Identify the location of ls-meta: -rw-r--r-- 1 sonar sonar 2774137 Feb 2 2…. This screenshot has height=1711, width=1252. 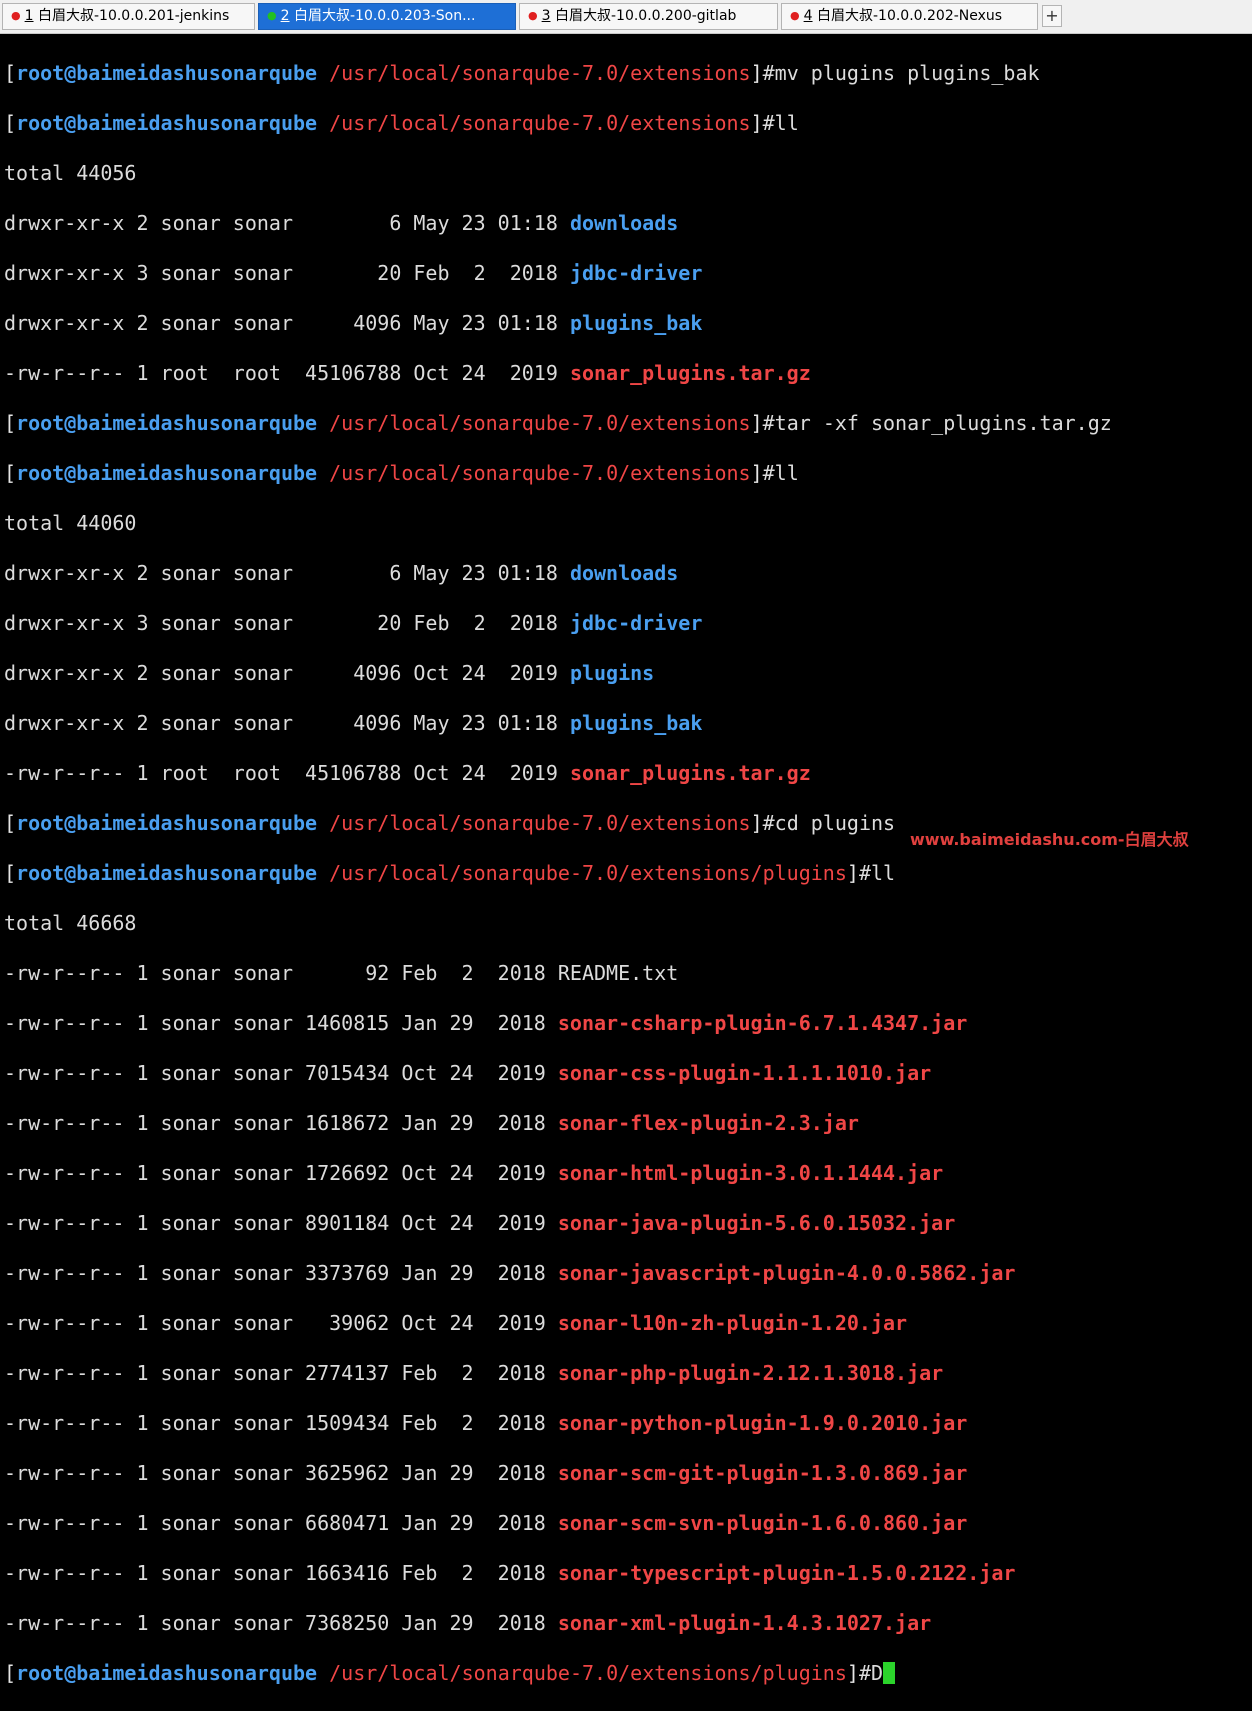
(281, 1373).